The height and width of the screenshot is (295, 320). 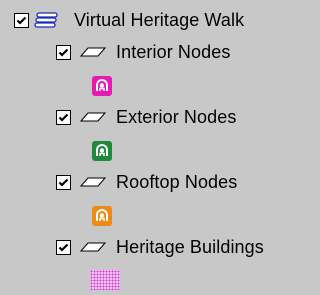 I want to click on dotted-fill-swatch, so click(x=105, y=280).